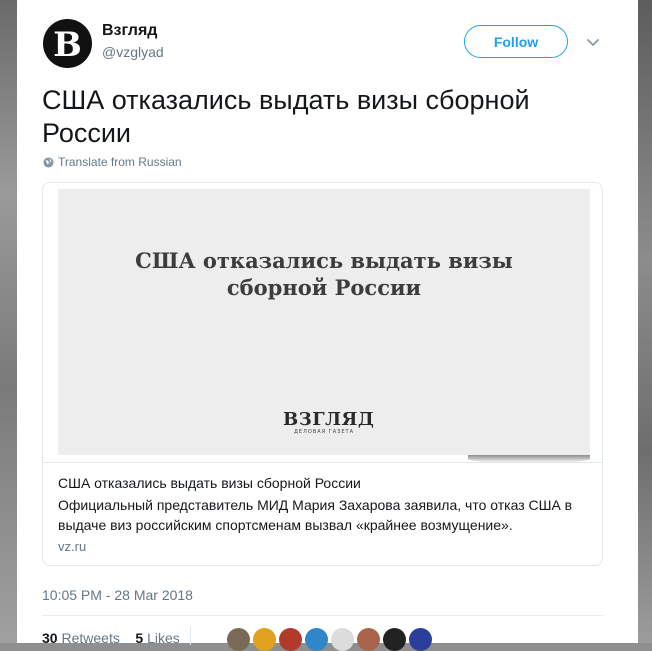 This screenshot has width=652, height=651. Describe the element at coordinates (139, 638) in the screenshot. I see `likes-count: 5` at that location.